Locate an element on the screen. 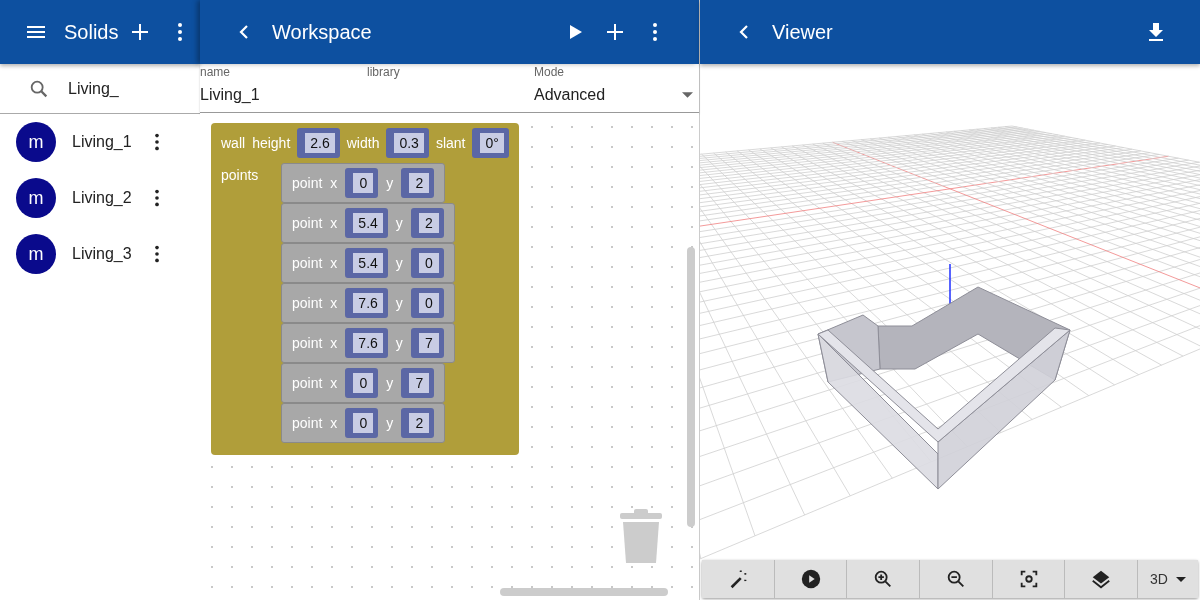  param-label: height is located at coordinates (271, 143).